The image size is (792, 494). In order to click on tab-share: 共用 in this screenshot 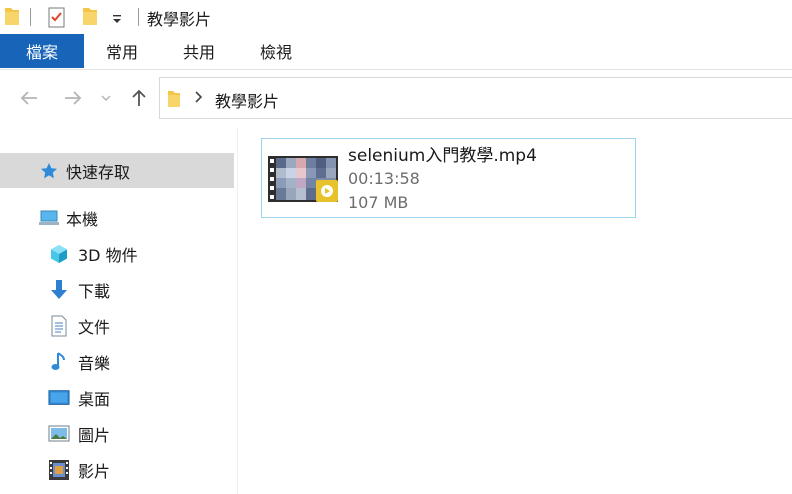, I will do `click(199, 51)`.